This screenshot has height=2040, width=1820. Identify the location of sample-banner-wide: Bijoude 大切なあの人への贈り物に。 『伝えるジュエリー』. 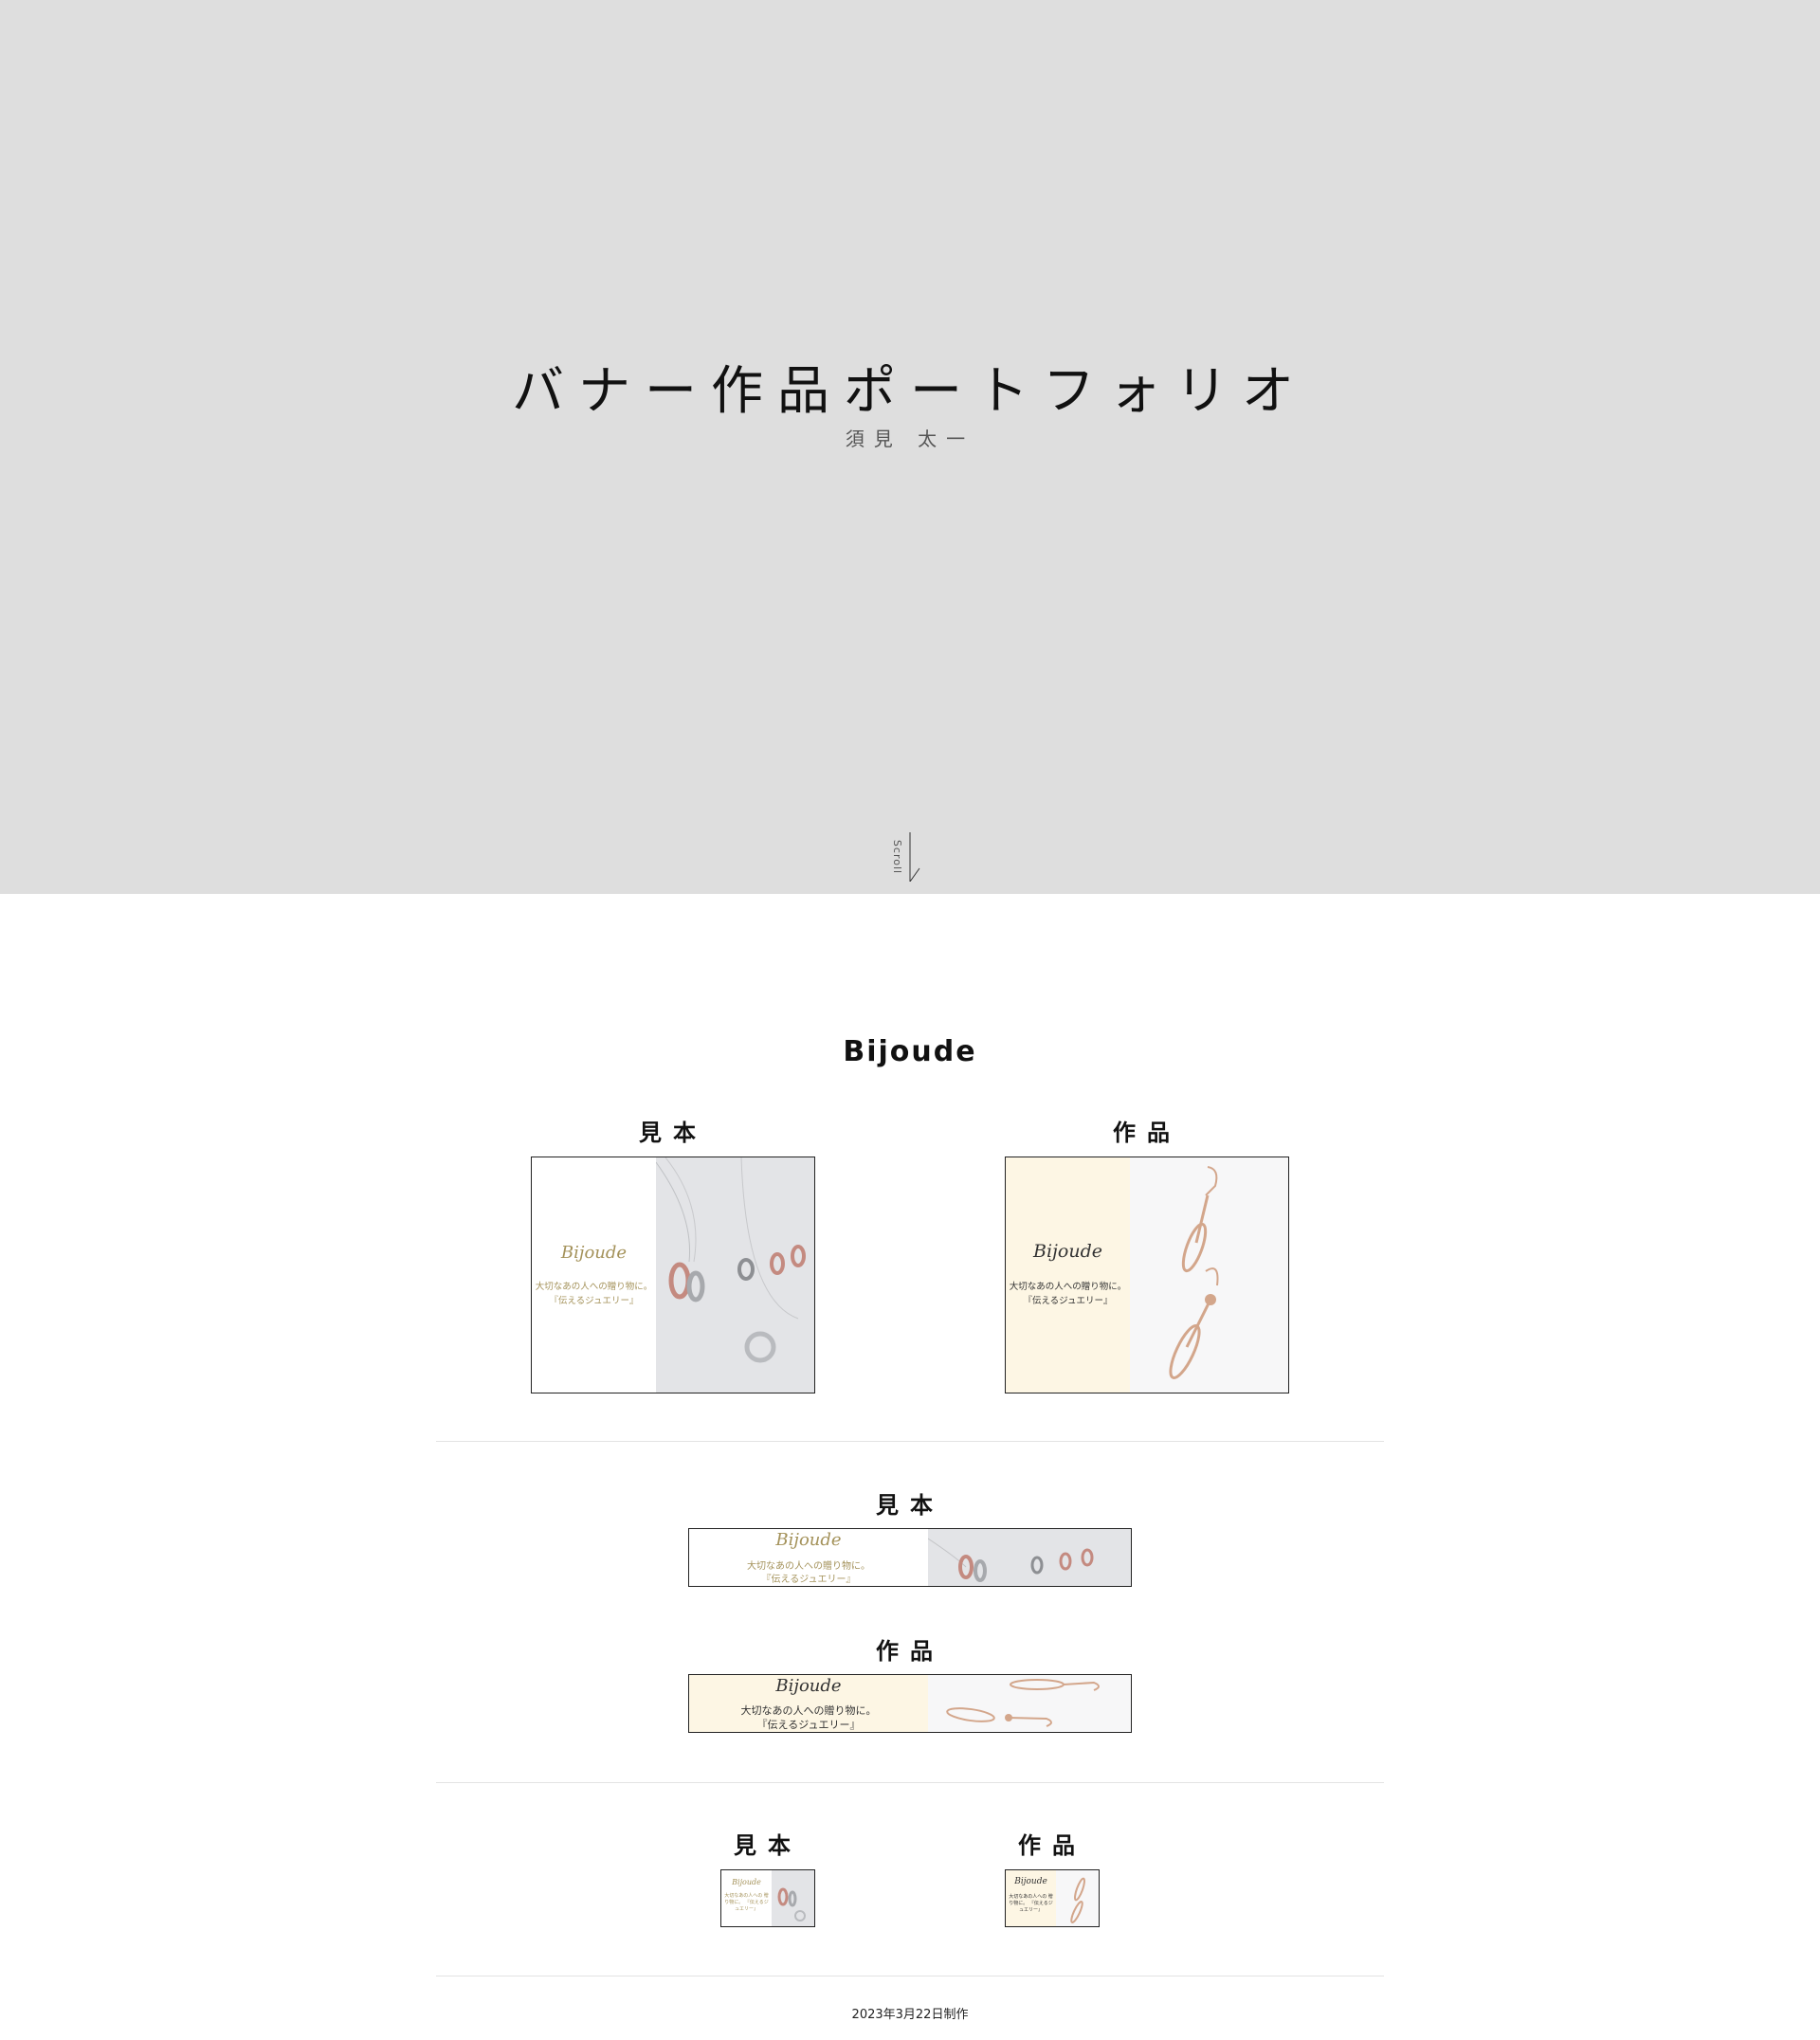
(910, 1557).